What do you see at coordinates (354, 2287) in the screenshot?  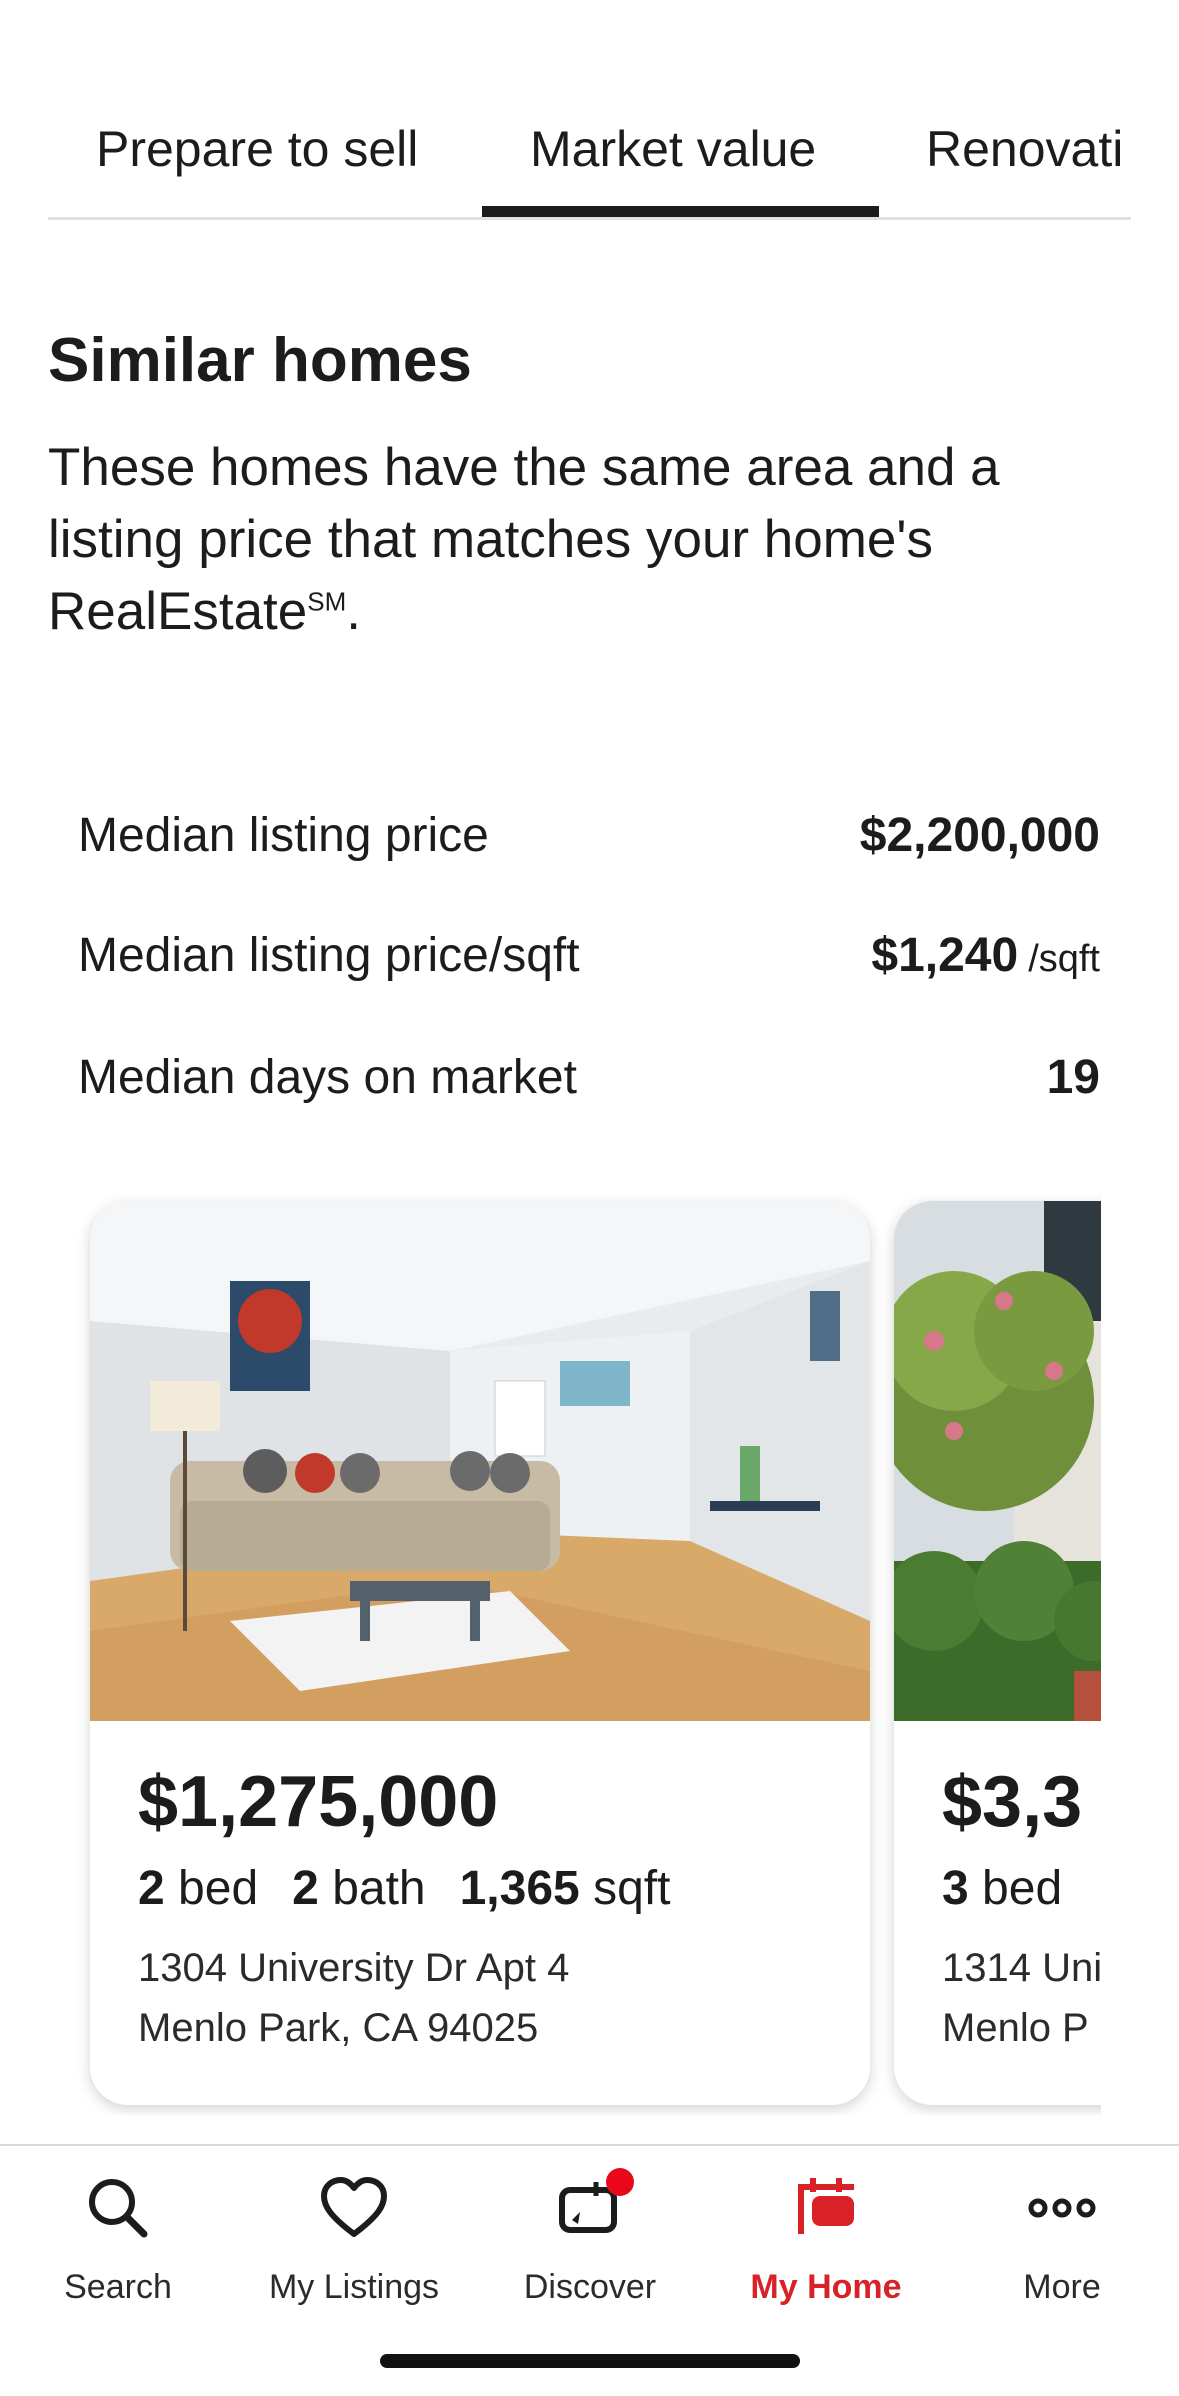 I see `nav-label: My Listings` at bounding box center [354, 2287].